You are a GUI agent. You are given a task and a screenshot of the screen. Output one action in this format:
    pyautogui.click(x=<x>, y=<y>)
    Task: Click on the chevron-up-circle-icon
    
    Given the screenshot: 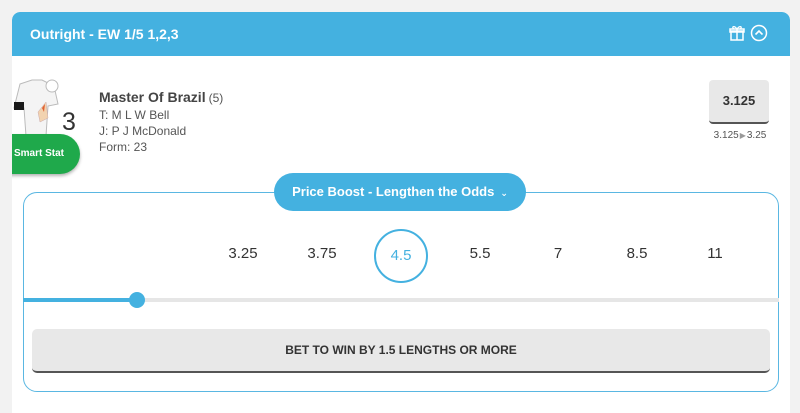 What is the action you would take?
    pyautogui.click(x=759, y=33)
    